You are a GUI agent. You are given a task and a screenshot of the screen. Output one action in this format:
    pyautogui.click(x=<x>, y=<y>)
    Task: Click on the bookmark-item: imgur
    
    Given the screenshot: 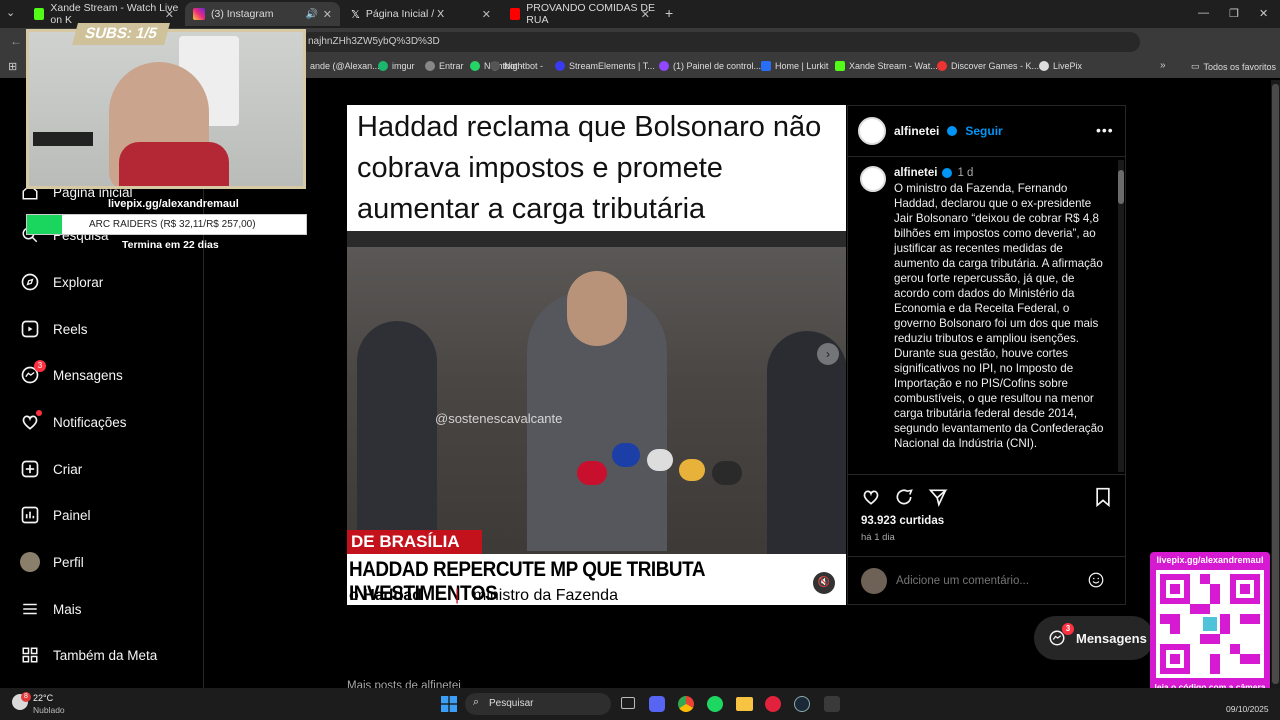 What is the action you would take?
    pyautogui.click(x=396, y=66)
    